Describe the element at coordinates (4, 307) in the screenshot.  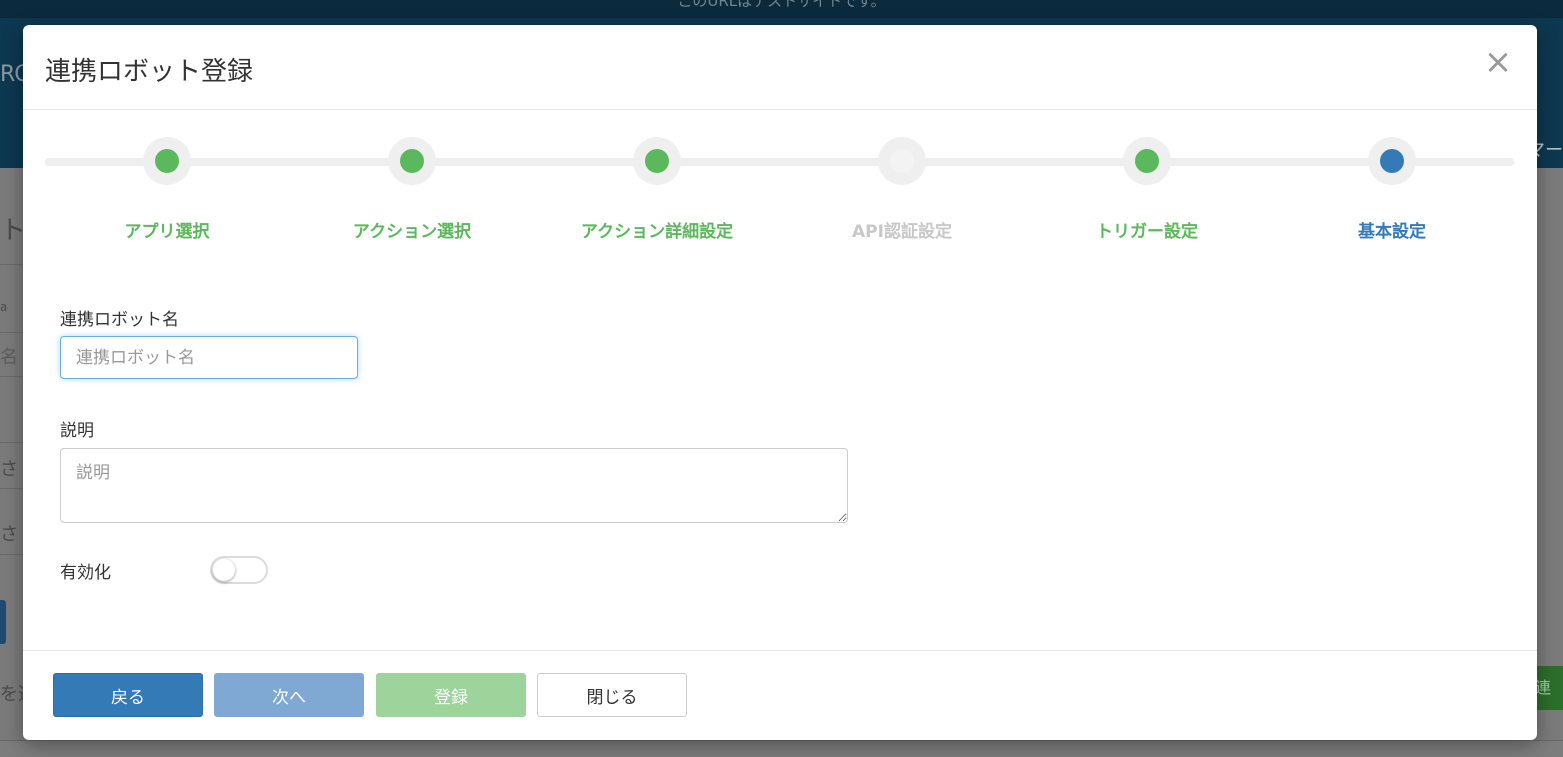
I see `bg-text-fragment: a` at that location.